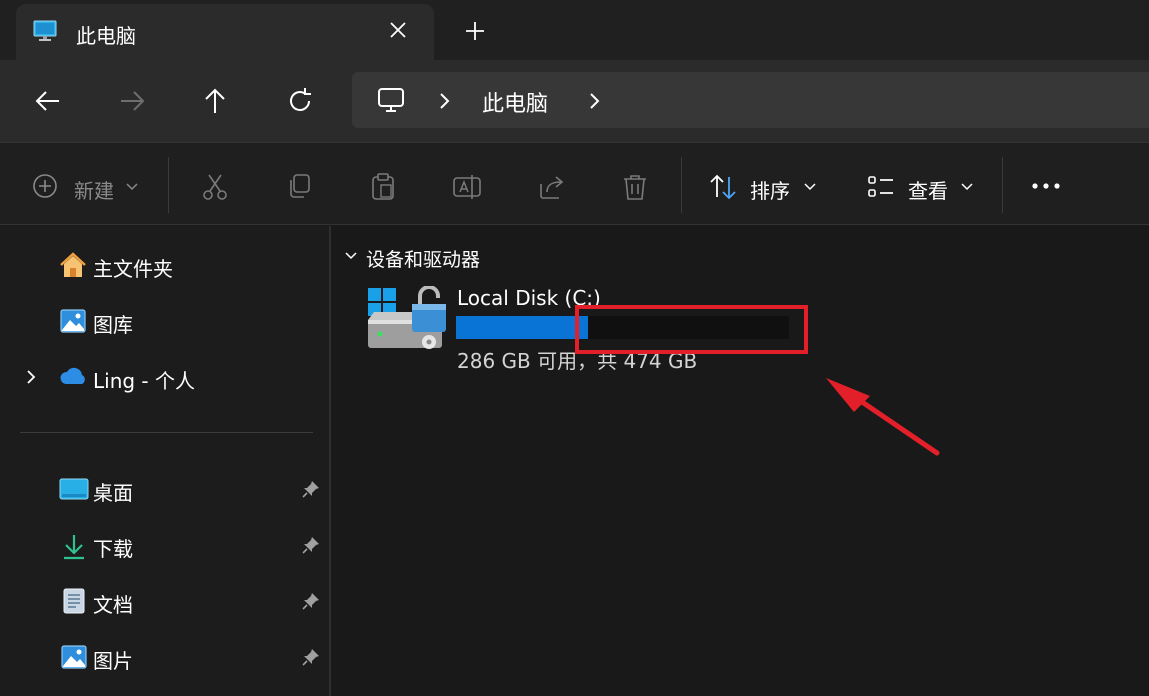  What do you see at coordinates (423, 258) in the screenshot?
I see `group-header-devices: 设备和驱动器` at bounding box center [423, 258].